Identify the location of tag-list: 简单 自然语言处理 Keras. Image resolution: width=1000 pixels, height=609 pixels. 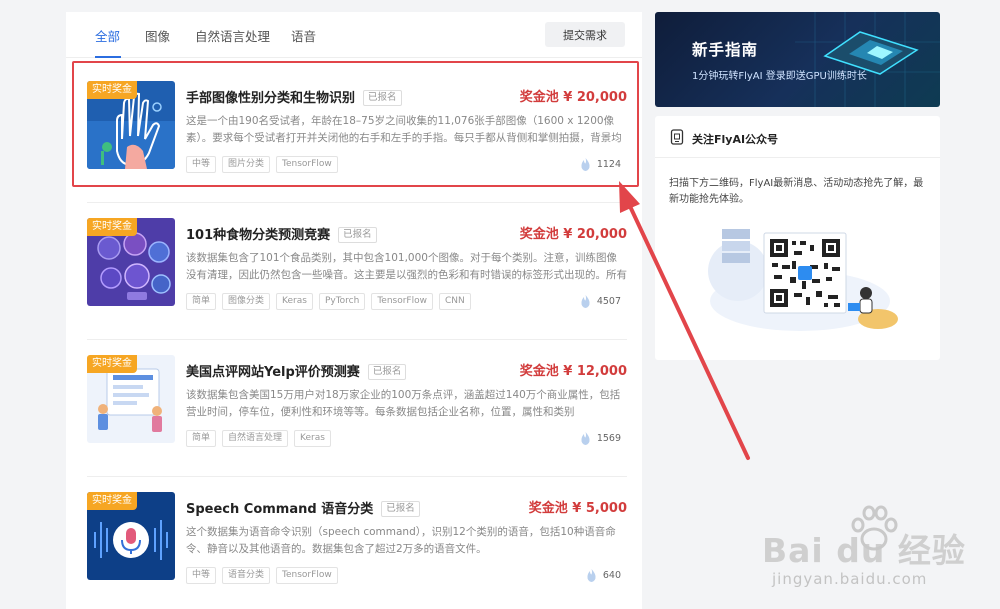
(258, 438).